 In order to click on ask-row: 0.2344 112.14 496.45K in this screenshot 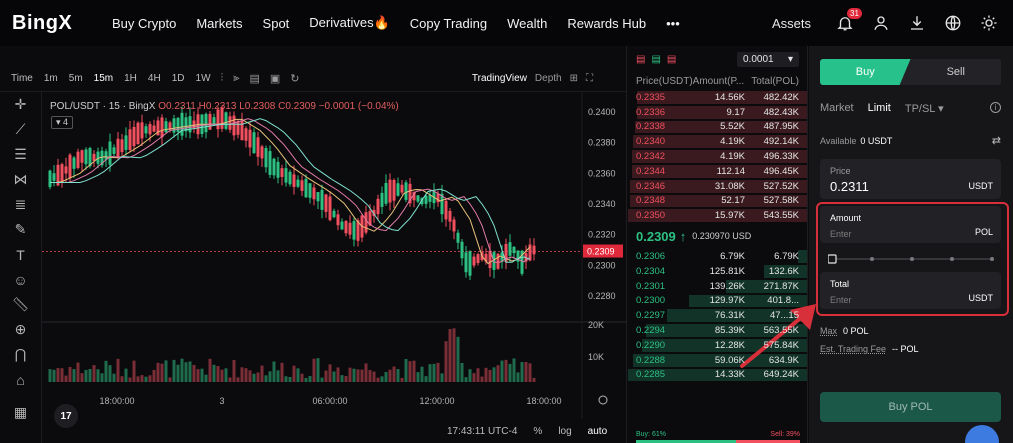, I will do `click(717, 171)`.